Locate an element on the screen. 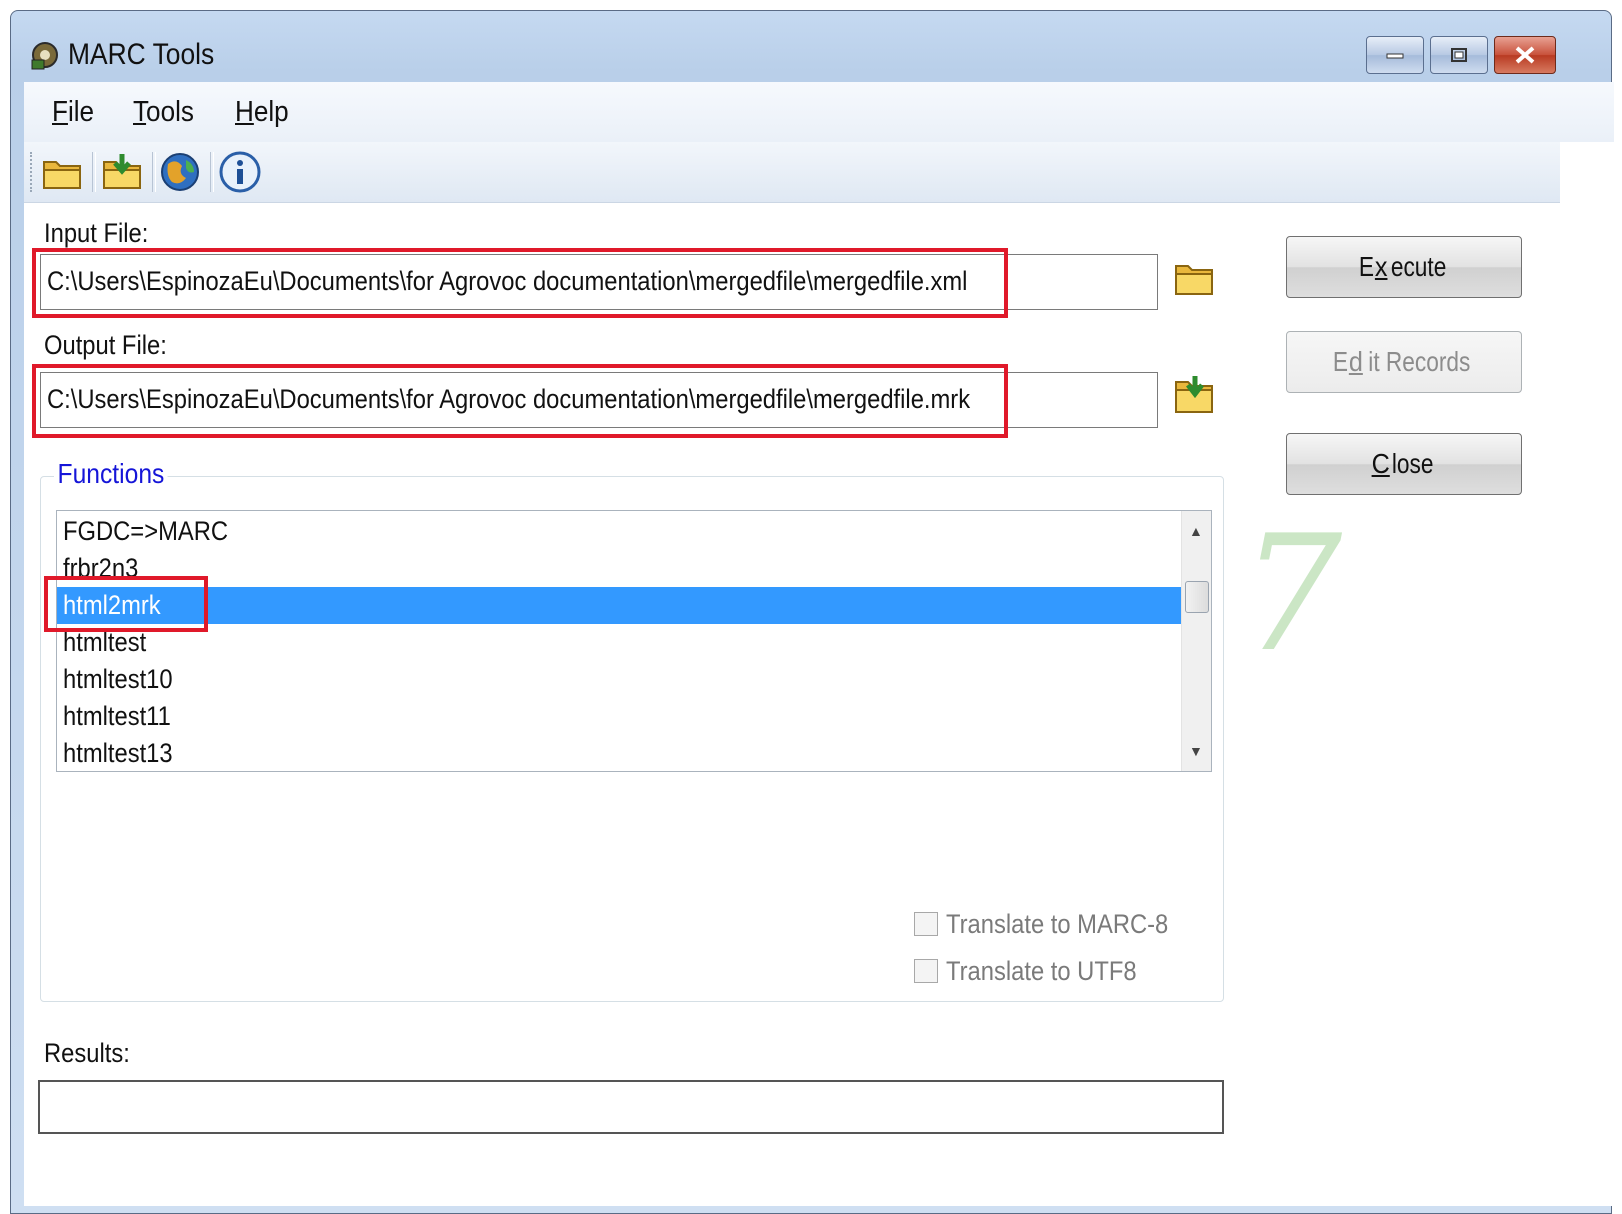  list-item-label: htmltest10 is located at coordinates (118, 679).